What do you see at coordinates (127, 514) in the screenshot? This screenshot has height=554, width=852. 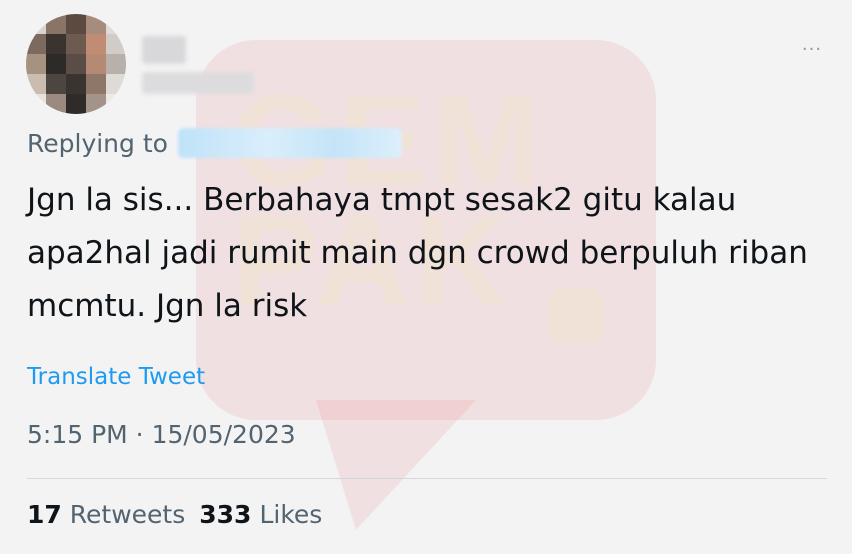 I see `retweets-label: Retweets` at bounding box center [127, 514].